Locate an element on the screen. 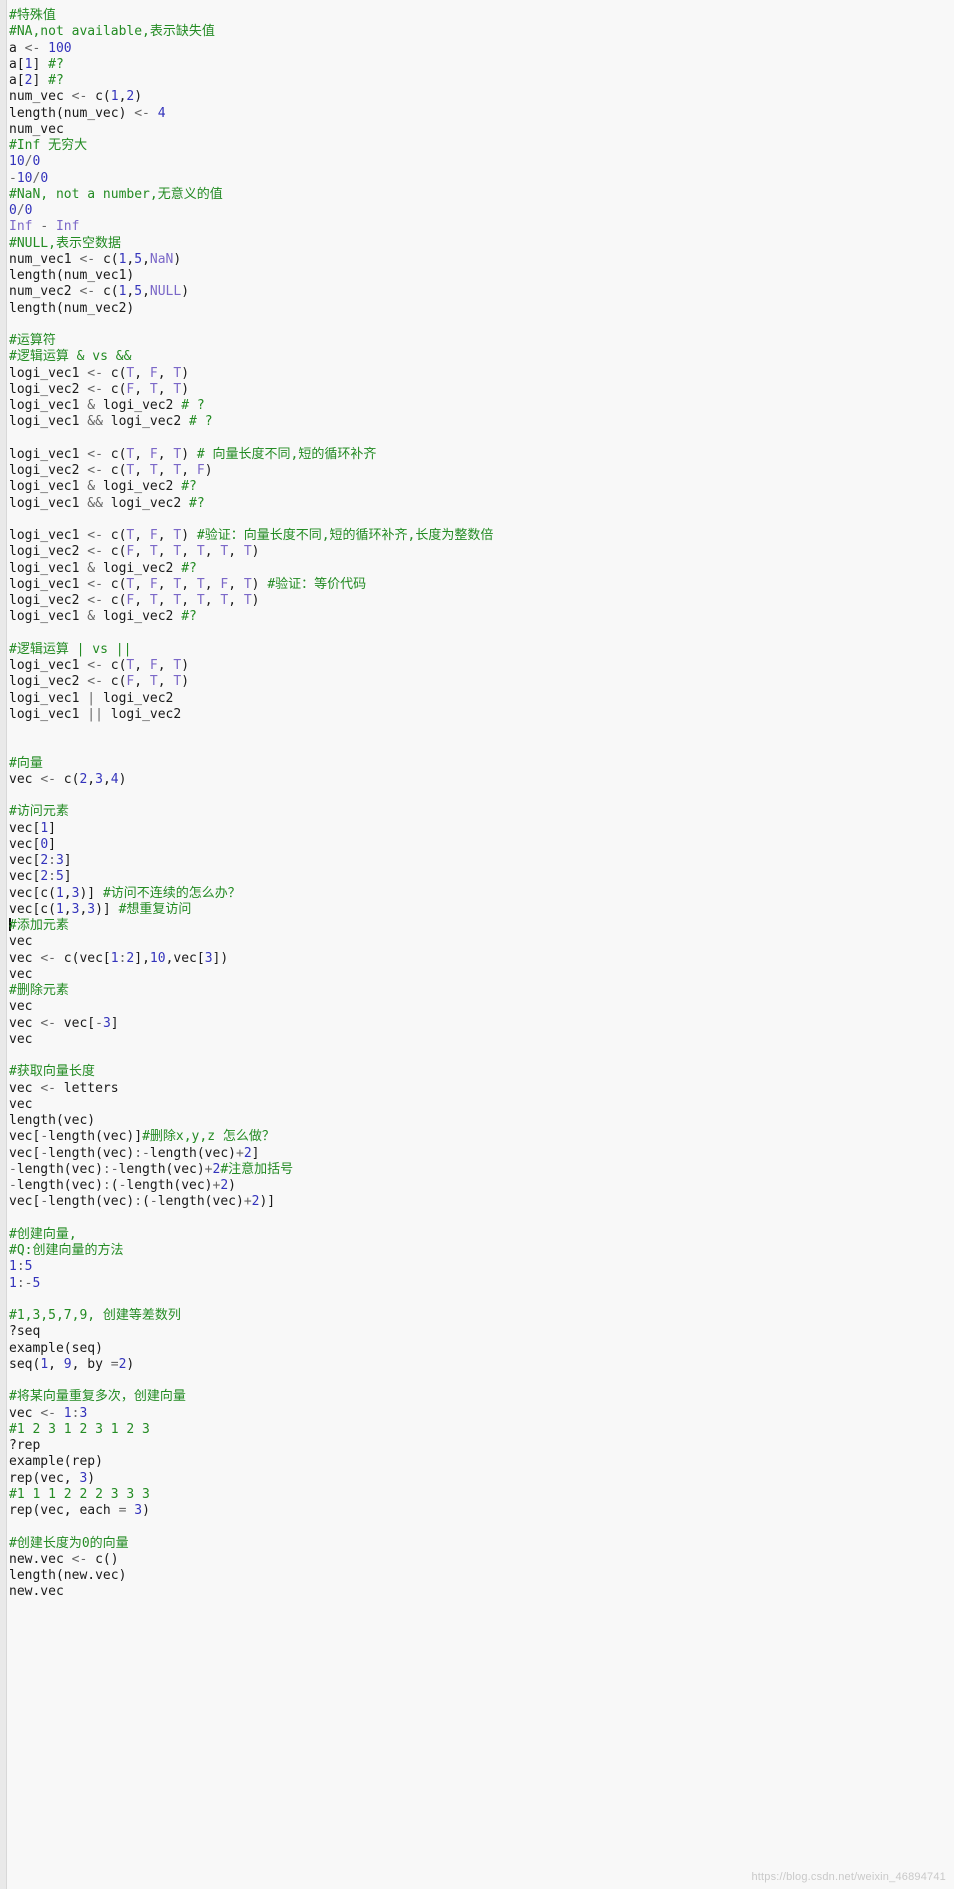  code-line: #NaN, not a number,无意义的值 is located at coordinates (481, 195).